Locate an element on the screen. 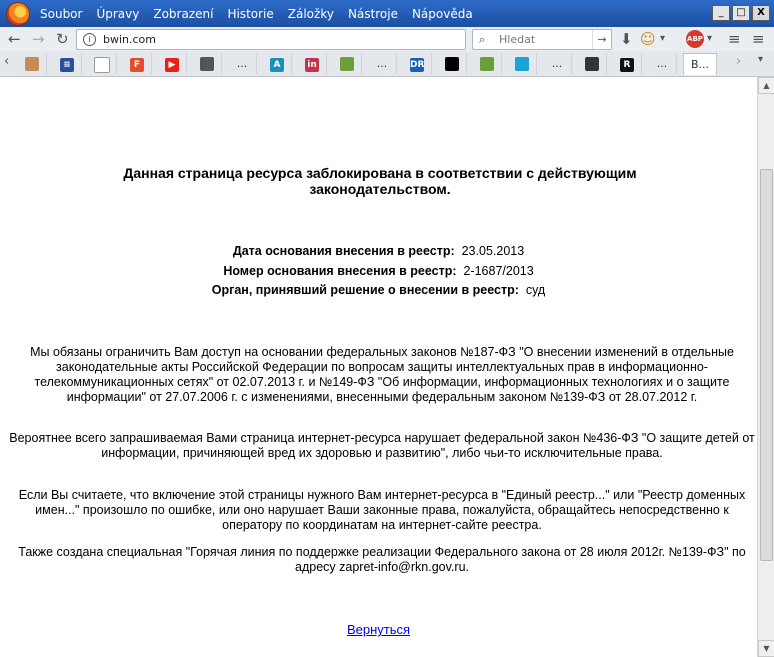  dropdown-chevron-icon: ▾ is located at coordinates (662, 39).